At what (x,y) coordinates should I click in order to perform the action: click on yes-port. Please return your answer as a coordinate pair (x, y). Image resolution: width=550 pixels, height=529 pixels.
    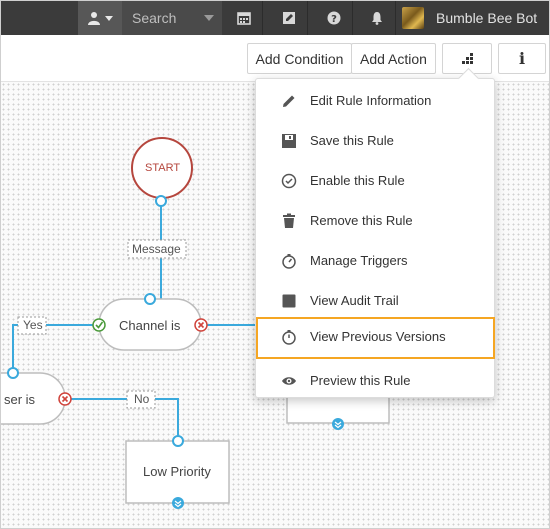
    Looking at the image, I should click on (99, 325).